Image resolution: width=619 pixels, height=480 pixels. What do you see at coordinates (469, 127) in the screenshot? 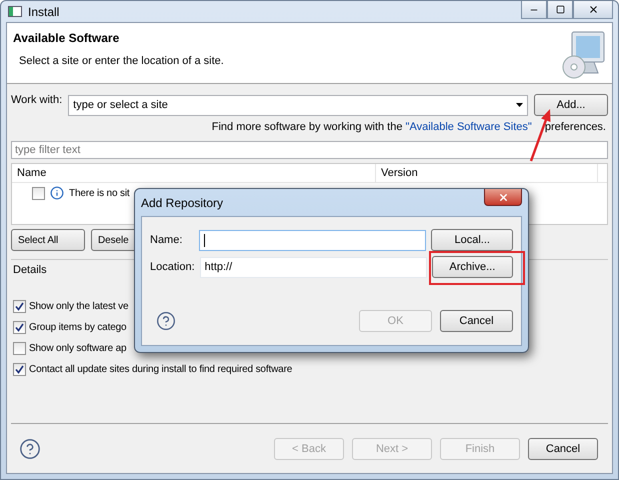
I see `sites-link: "Available Software Sites"` at bounding box center [469, 127].